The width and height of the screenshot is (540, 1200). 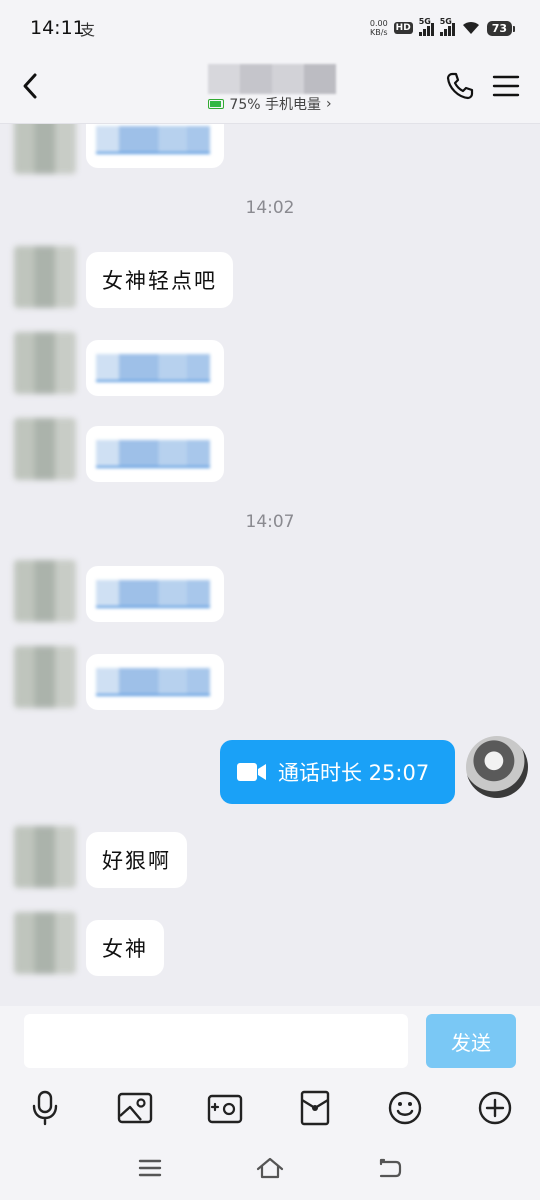 What do you see at coordinates (270, 28) in the screenshot?
I see `status-bar: 14:11 支 0.00 KB/s HD 5G 5G 73` at bounding box center [270, 28].